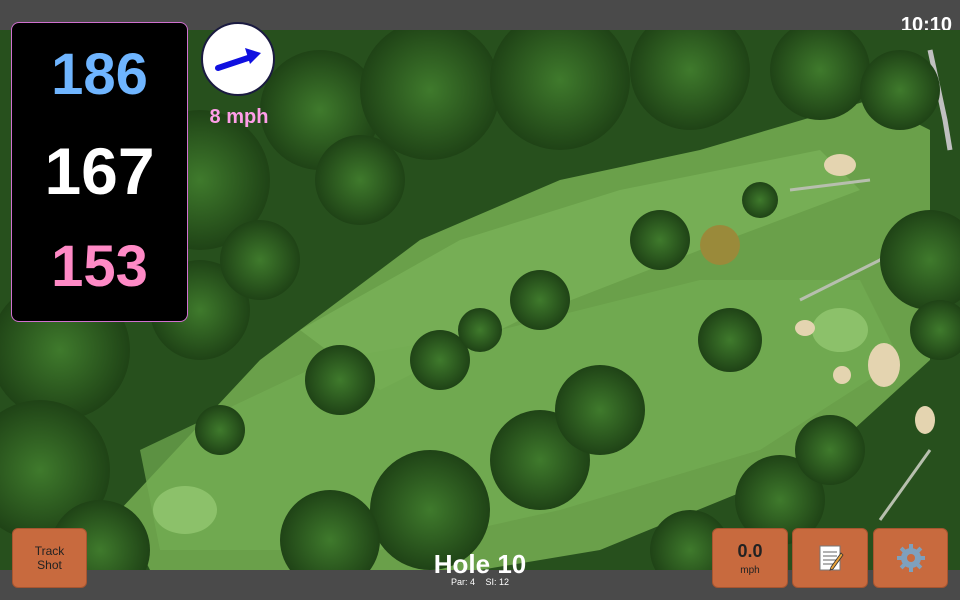 The image size is (960, 600). What do you see at coordinates (239, 117) in the screenshot?
I see `wind-speed-label: 8 mph` at bounding box center [239, 117].